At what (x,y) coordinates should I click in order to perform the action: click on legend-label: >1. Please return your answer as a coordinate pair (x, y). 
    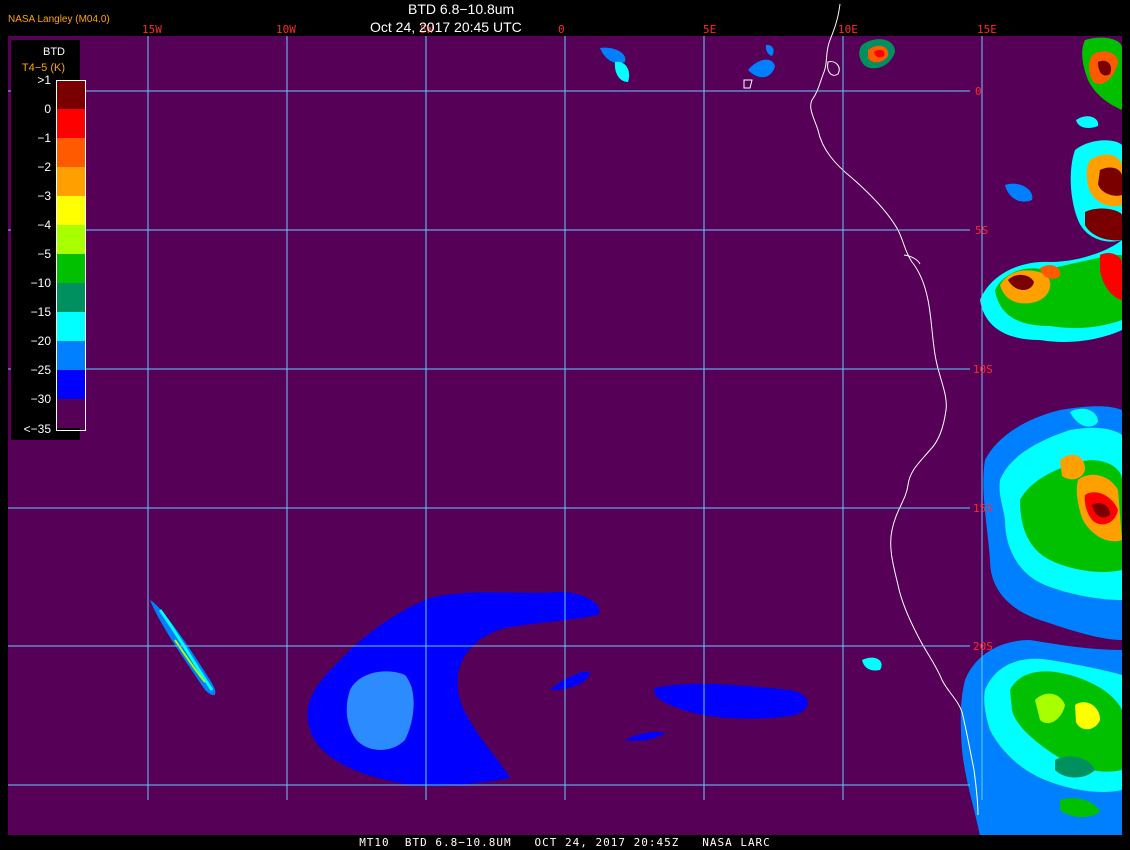
    Looking at the image, I should click on (44, 80).